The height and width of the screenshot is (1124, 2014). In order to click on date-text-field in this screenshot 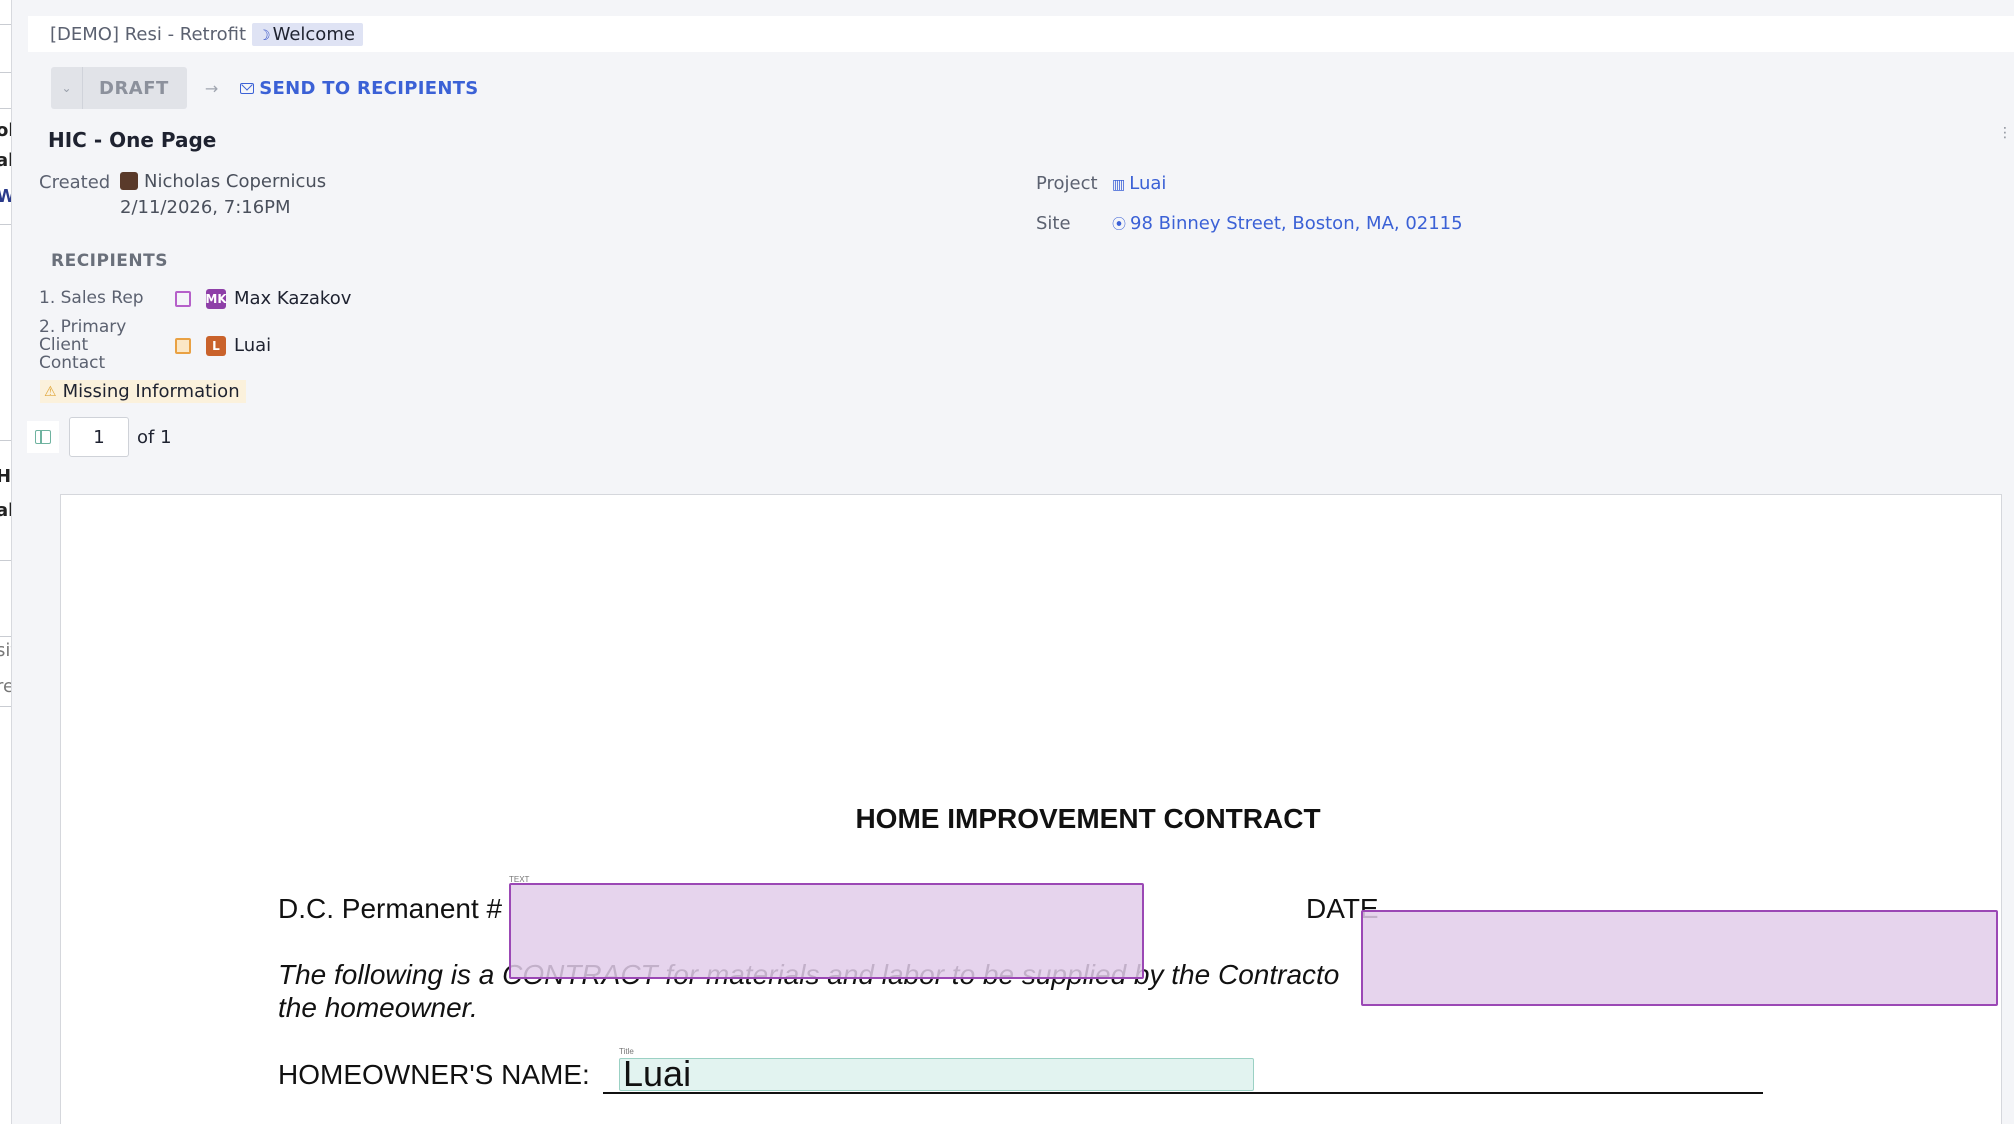, I will do `click(1679, 958)`.